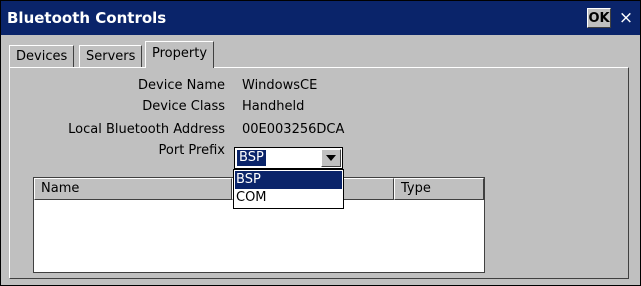 Image resolution: width=641 pixels, height=286 pixels. I want to click on device-name-value: WindowsCE, so click(280, 85).